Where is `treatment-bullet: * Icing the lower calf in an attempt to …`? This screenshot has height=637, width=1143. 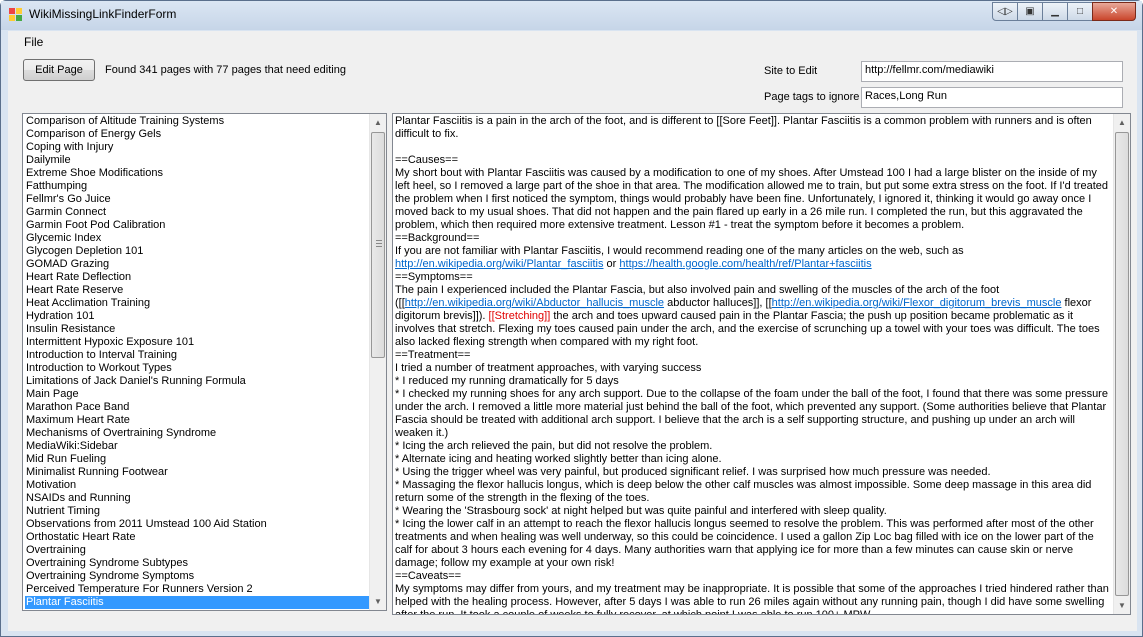 treatment-bullet: * Icing the lower calf in an attempt to … is located at coordinates (746, 543).